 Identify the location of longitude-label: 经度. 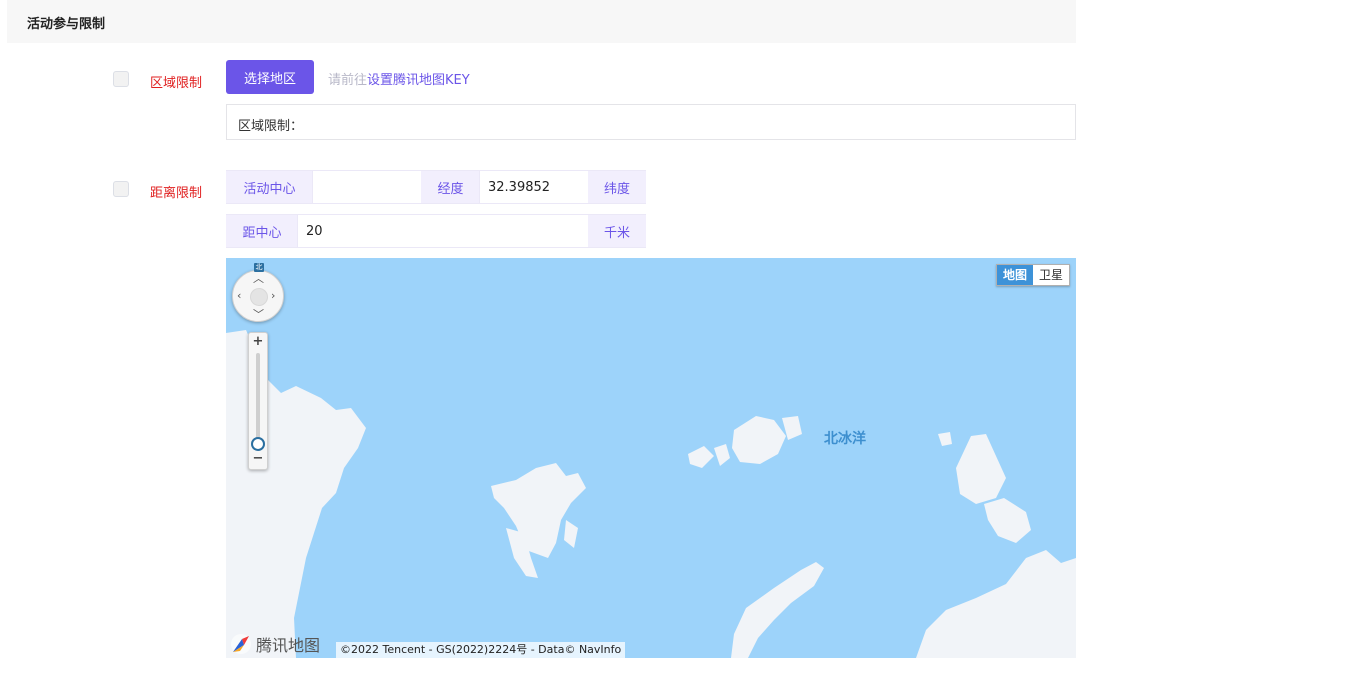
(450, 187).